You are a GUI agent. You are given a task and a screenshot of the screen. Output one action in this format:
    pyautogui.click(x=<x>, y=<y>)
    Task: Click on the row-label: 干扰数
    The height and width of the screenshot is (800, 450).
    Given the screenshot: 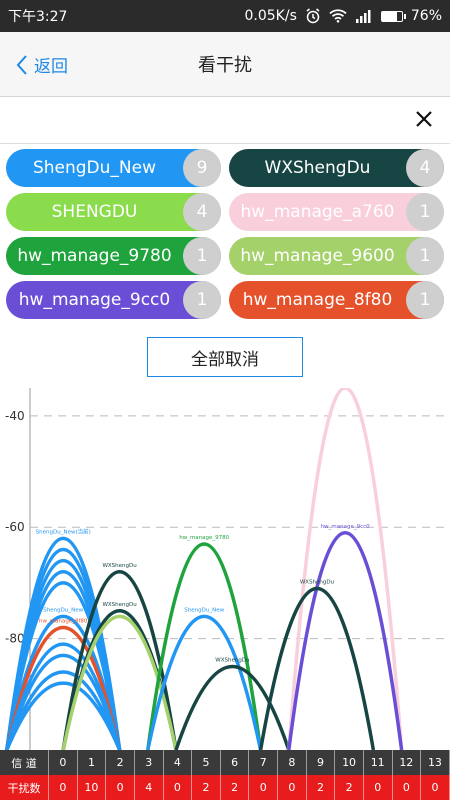 What is the action you would take?
    pyautogui.click(x=24, y=787)
    